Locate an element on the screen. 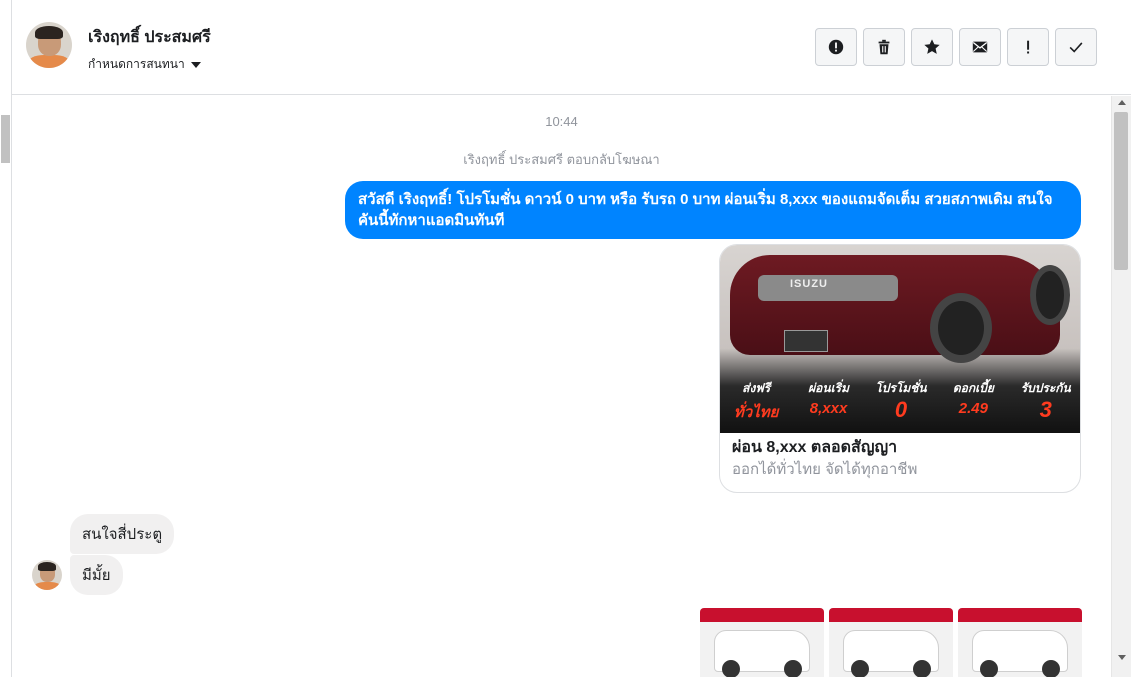 The height and width of the screenshot is (677, 1131). trash-icon is located at coordinates (884, 47).